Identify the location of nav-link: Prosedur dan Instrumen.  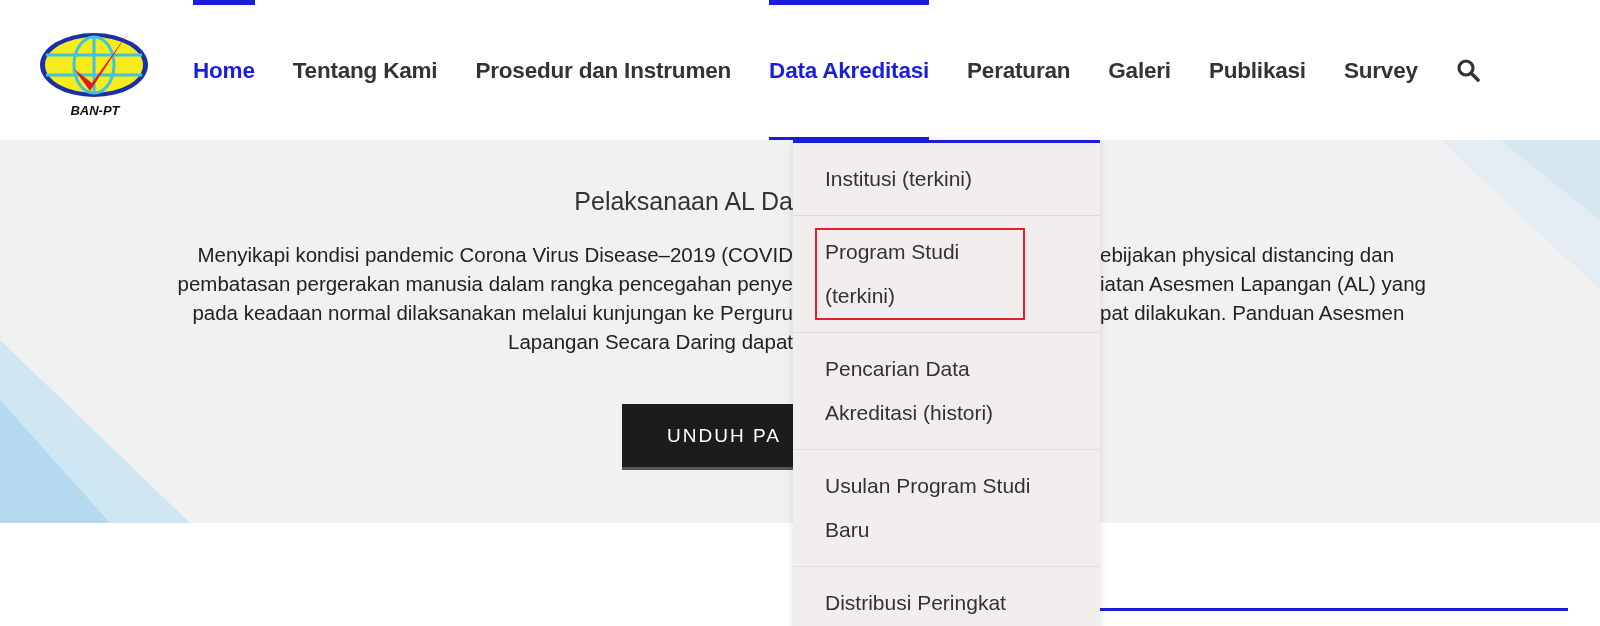
(603, 70).